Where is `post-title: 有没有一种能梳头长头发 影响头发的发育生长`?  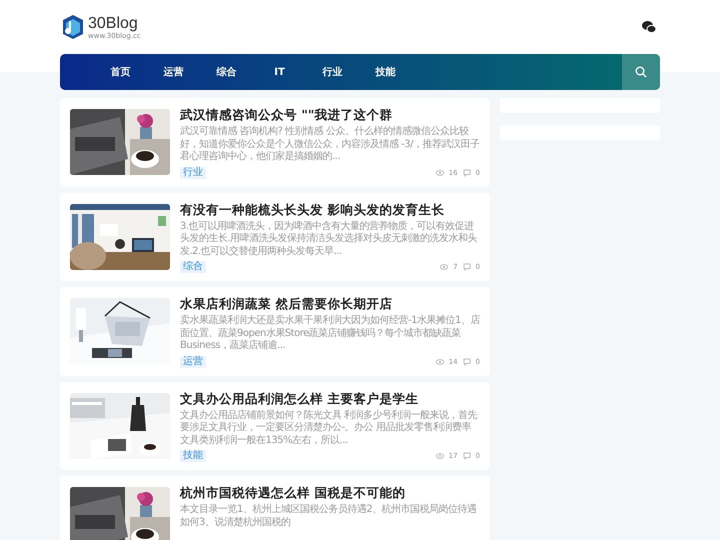 post-title: 有没有一种能梳头长头发 影响头发的发育生长 is located at coordinates (330, 210).